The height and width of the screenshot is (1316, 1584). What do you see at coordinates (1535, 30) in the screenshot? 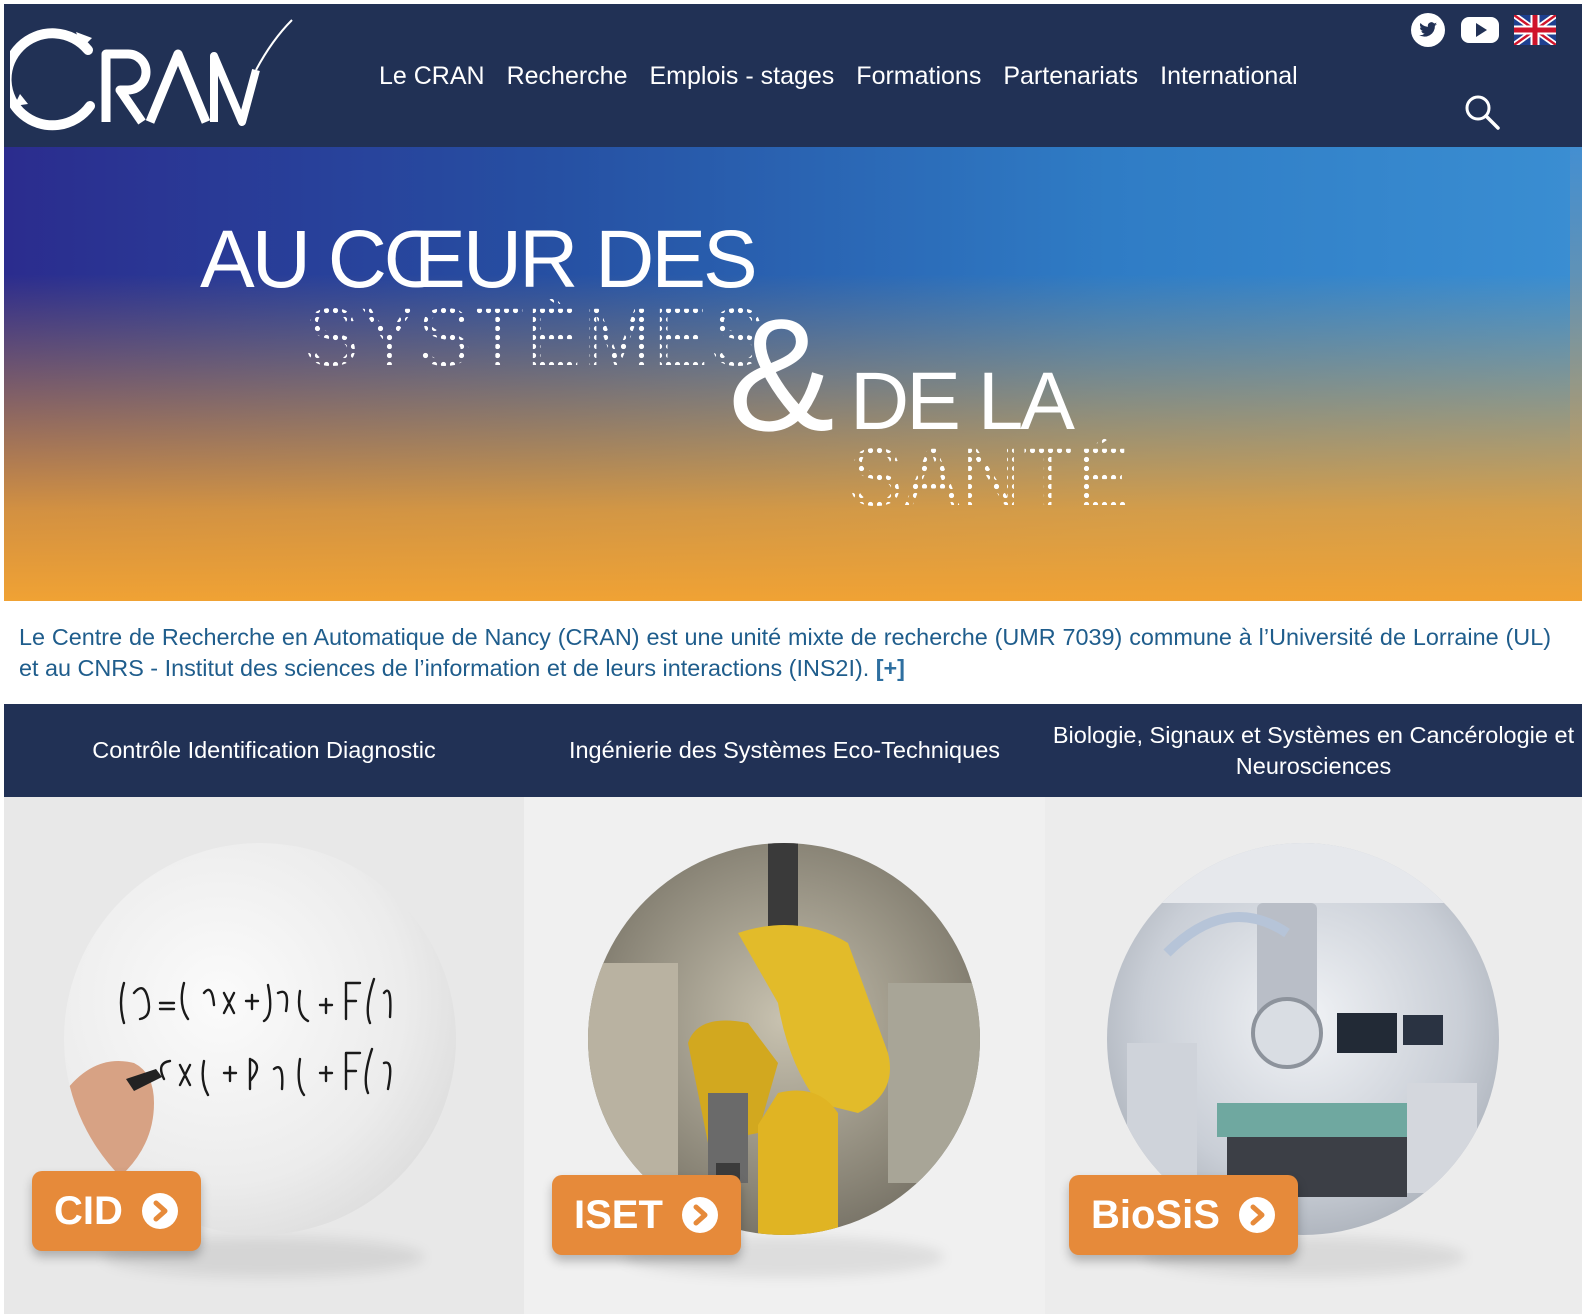
I see `uk-flag-icon` at bounding box center [1535, 30].